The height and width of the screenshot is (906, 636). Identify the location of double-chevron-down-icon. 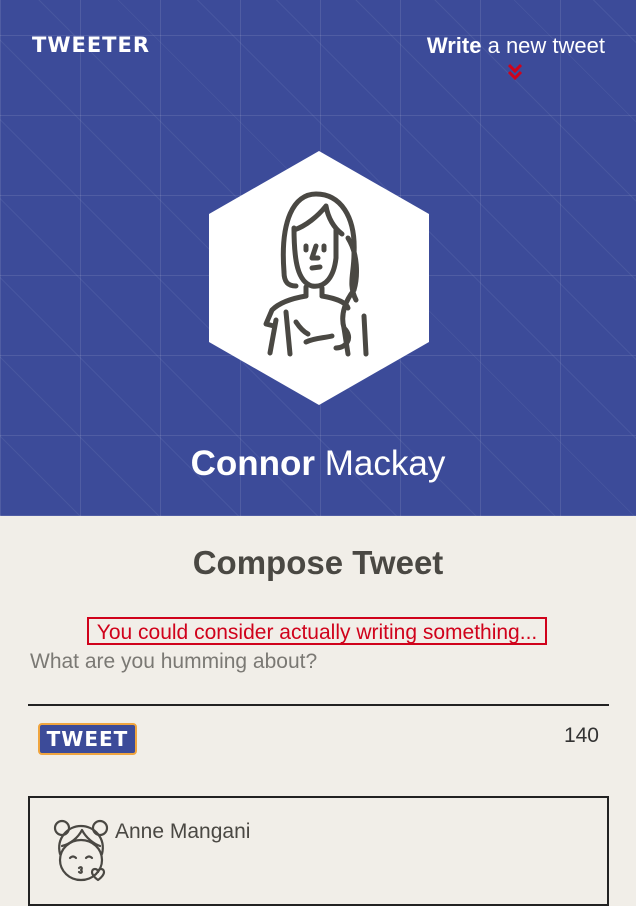
(515, 72).